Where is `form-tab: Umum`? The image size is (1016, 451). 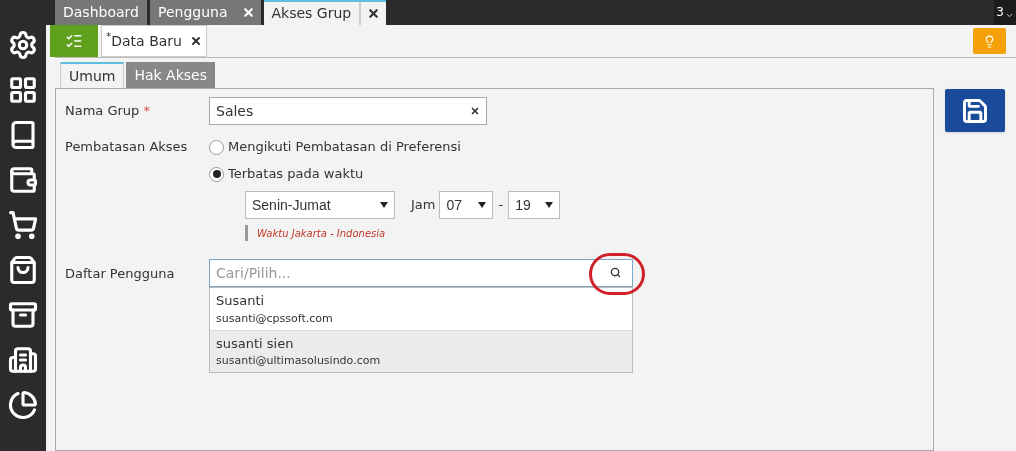
form-tab: Umum is located at coordinates (92, 75).